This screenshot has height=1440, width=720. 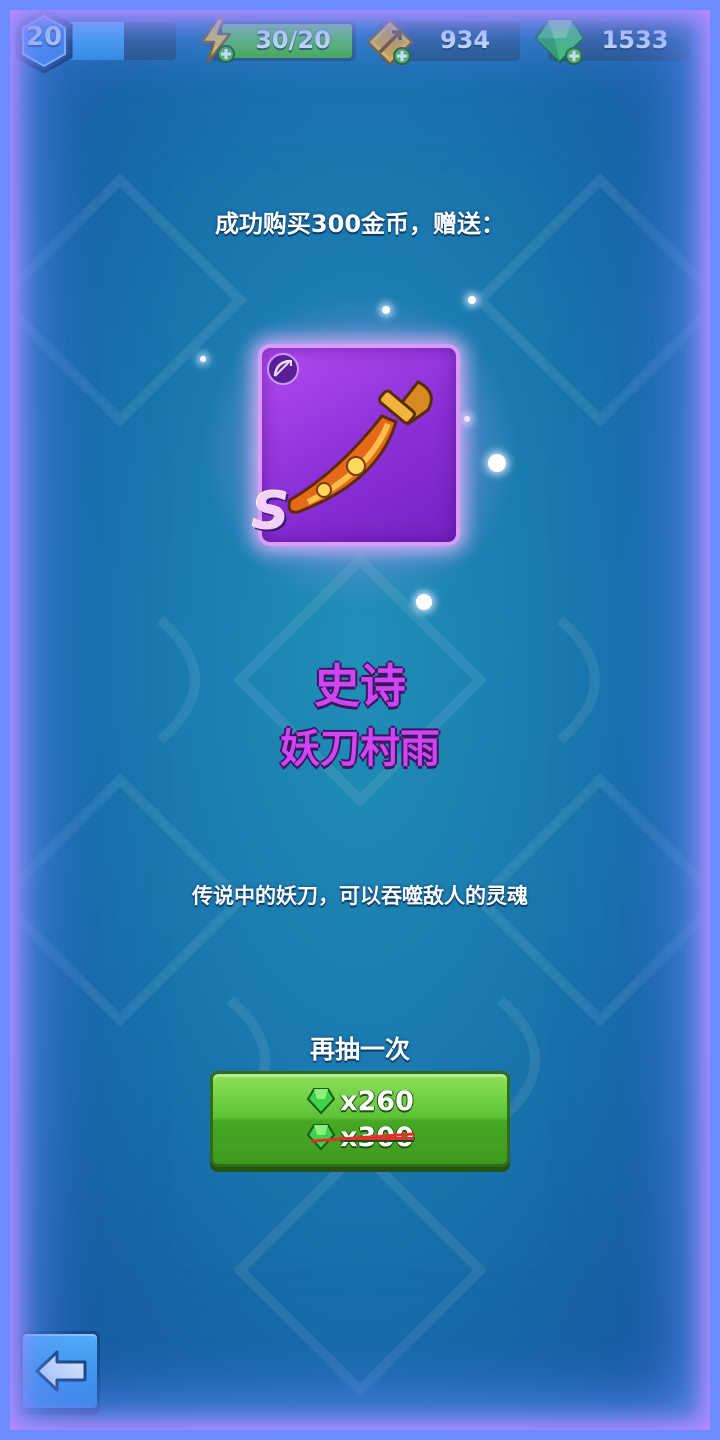 What do you see at coordinates (360, 224) in the screenshot?
I see `purchase-message: 成功购买300金币，赠送：` at bounding box center [360, 224].